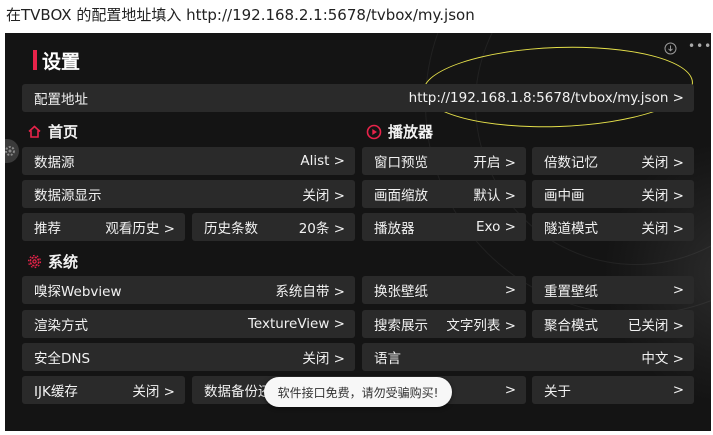 The height and width of the screenshot is (435, 713). I want to click on render-mode-label: 渲染方式, so click(61, 326).